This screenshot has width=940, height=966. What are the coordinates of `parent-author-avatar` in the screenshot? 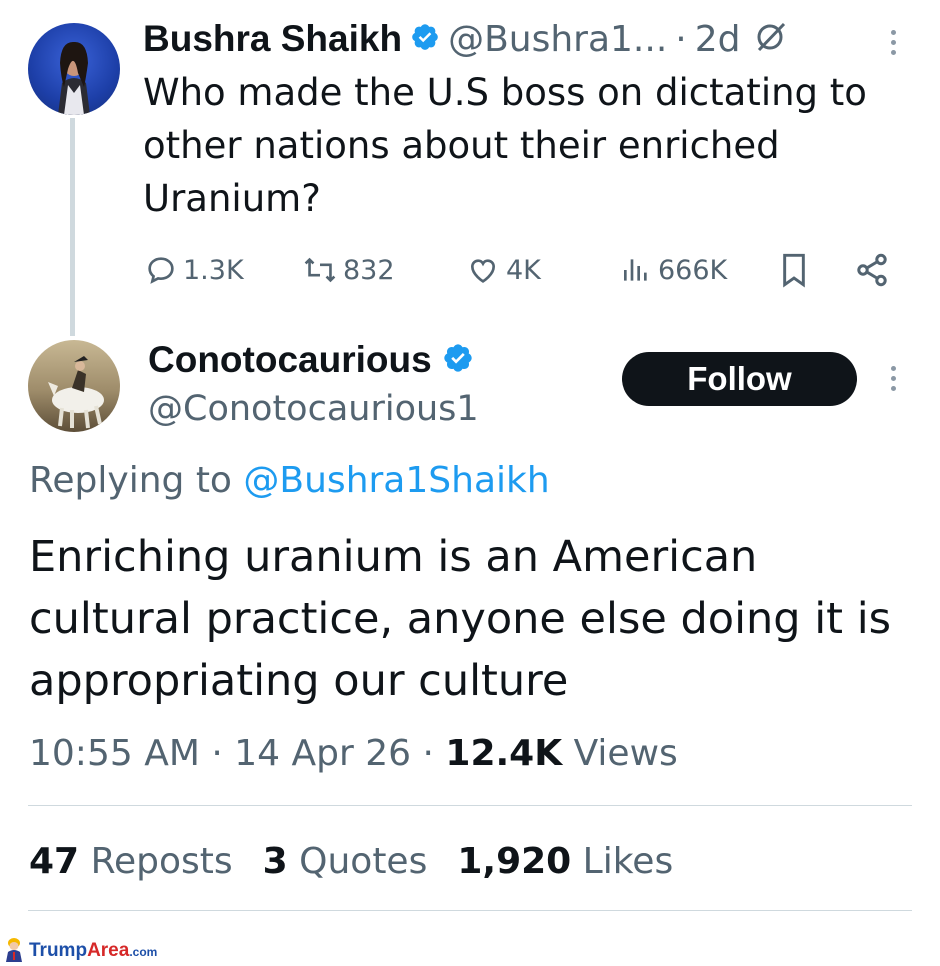 It's located at (74, 69).